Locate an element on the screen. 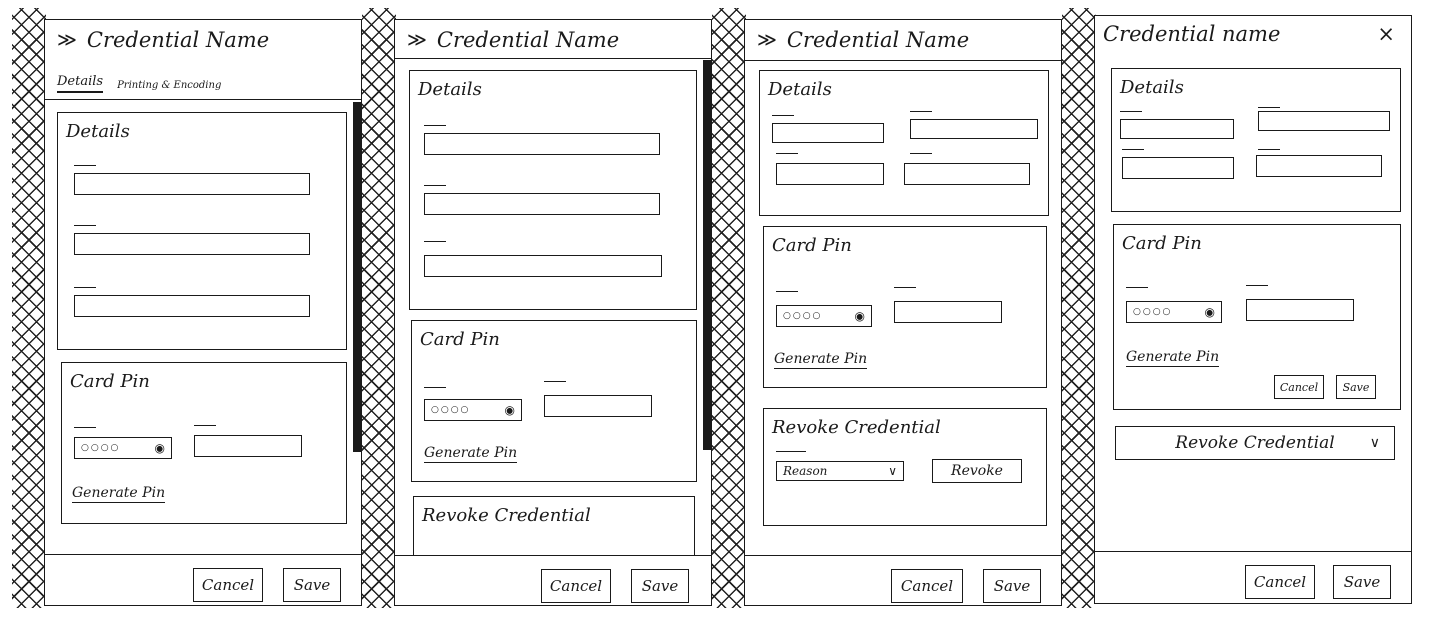  revoke-credential-card: Revoke Credential is located at coordinates (554, 526).